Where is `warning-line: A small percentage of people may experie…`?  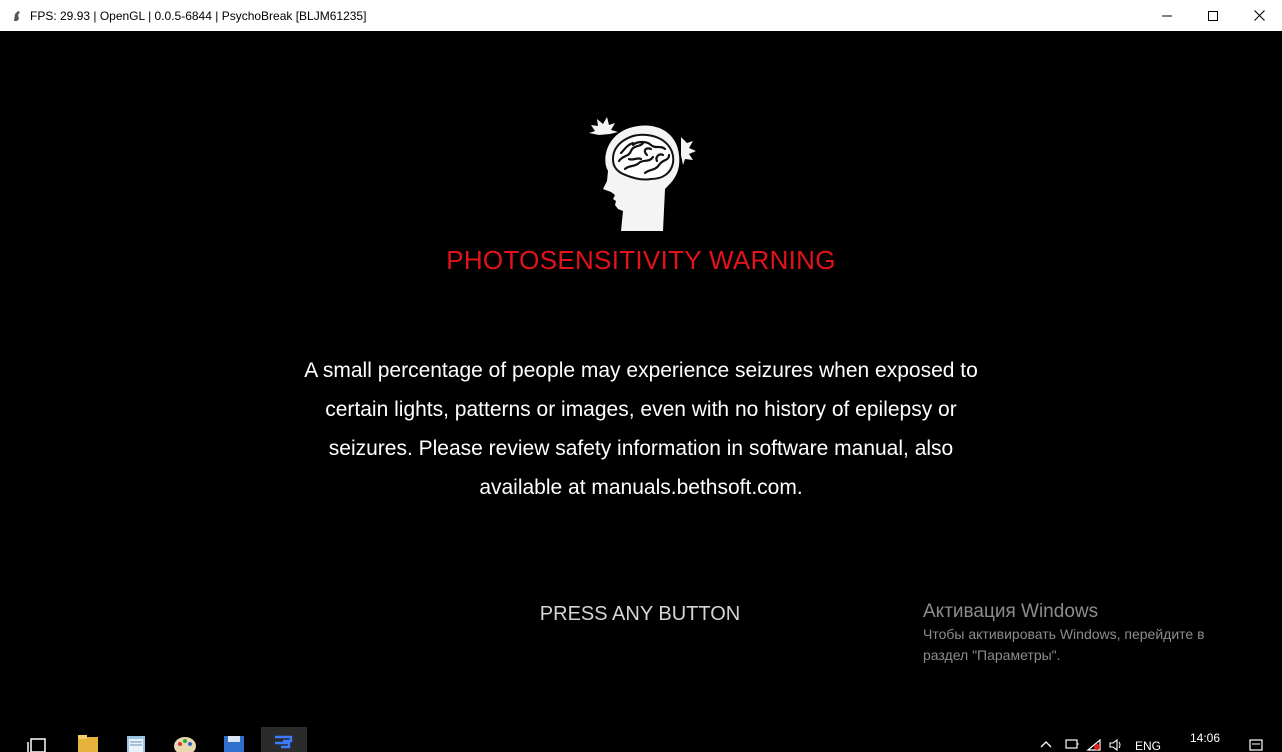 warning-line: A small percentage of people may experie… is located at coordinates (641, 370).